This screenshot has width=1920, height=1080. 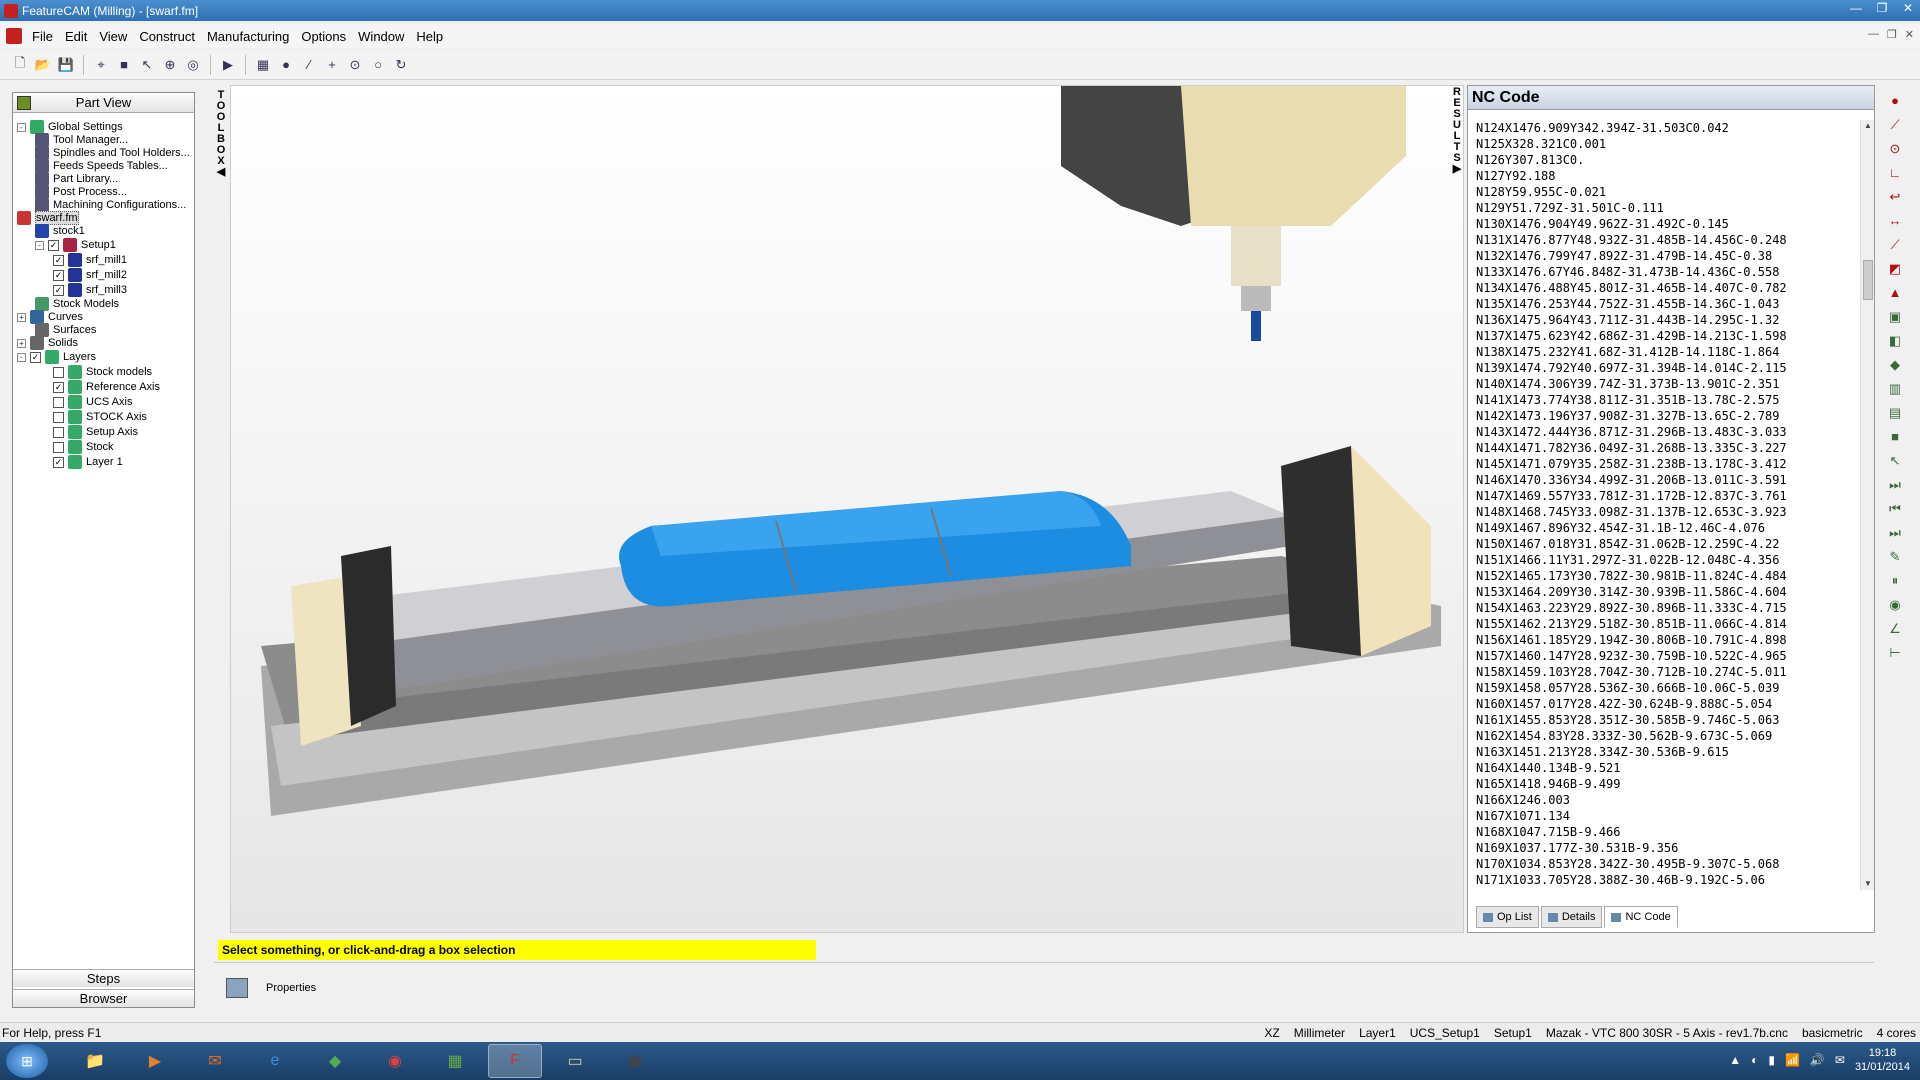 What do you see at coordinates (1668, 128) in the screenshot?
I see `nc-code-line: N124X1476.909Y342.394Z-31.503C0.042` at bounding box center [1668, 128].